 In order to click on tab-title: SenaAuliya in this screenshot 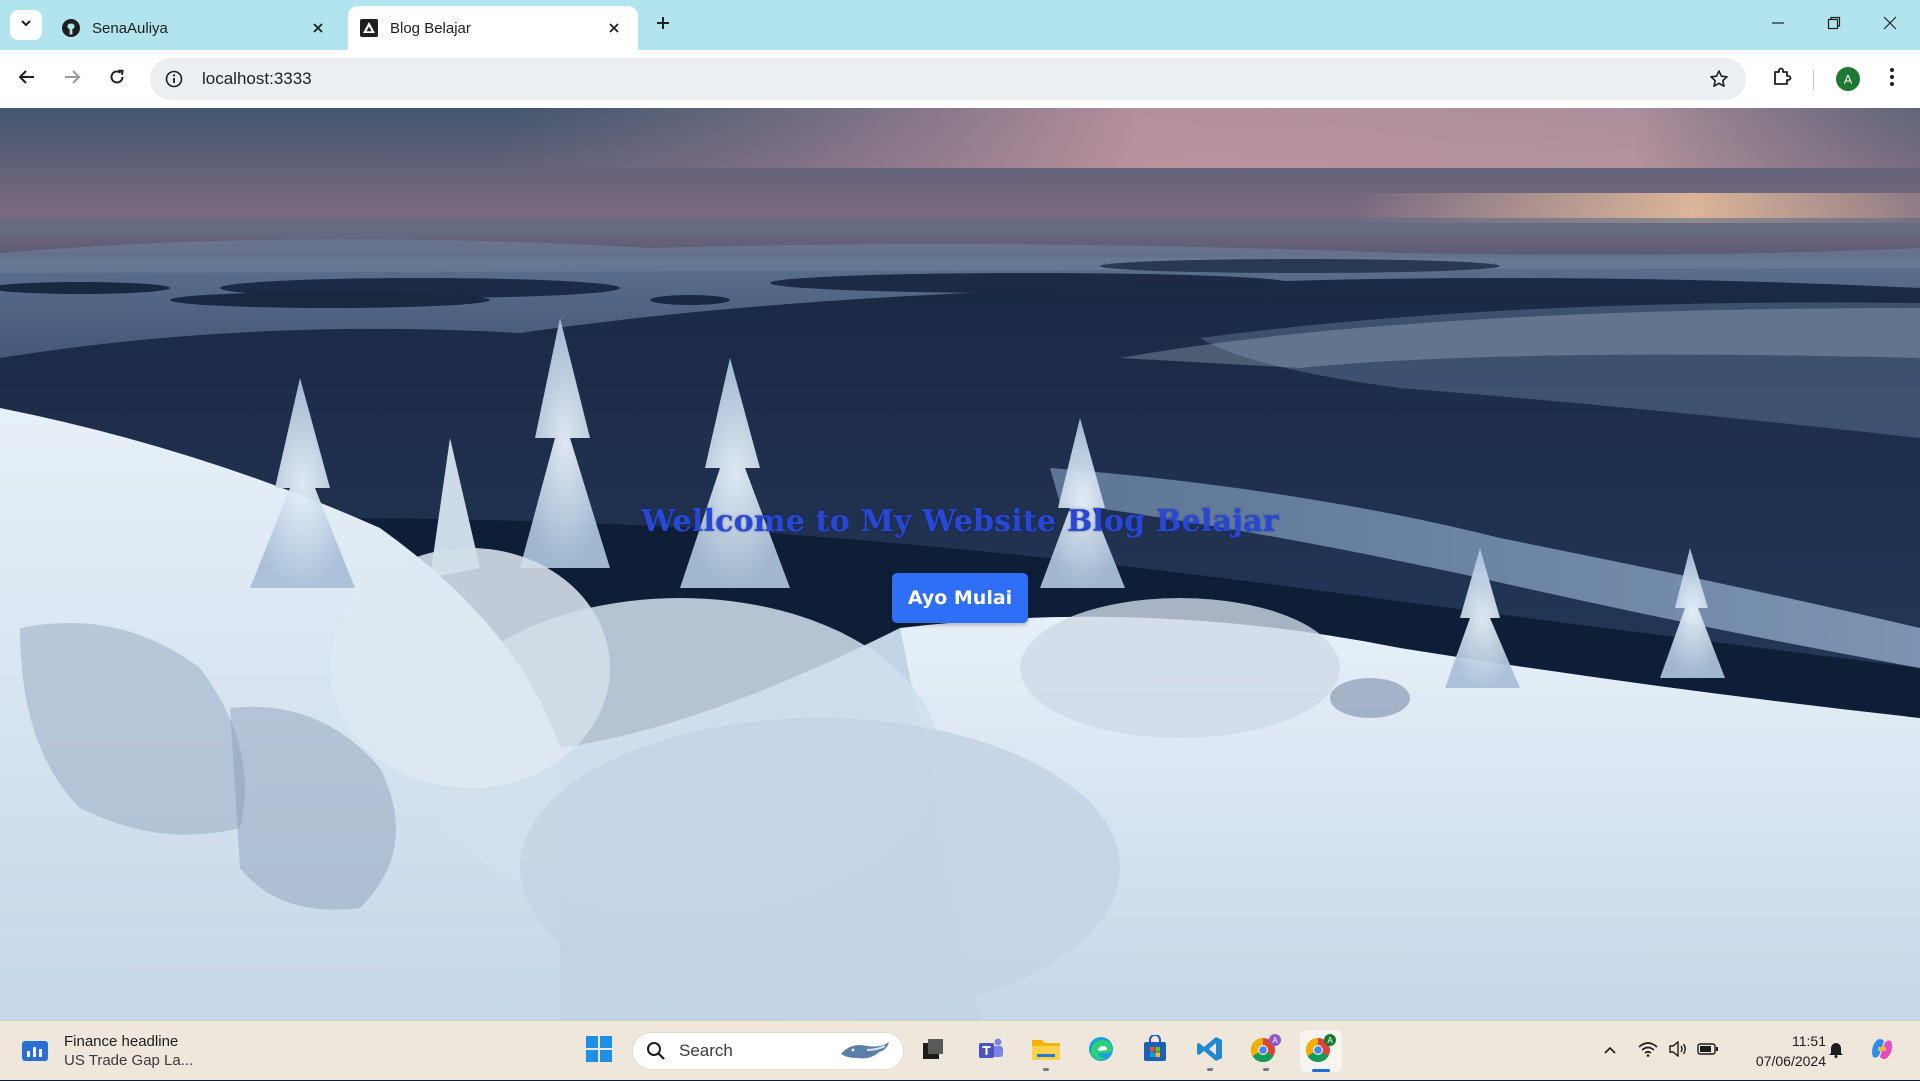, I will do `click(130, 28)`.